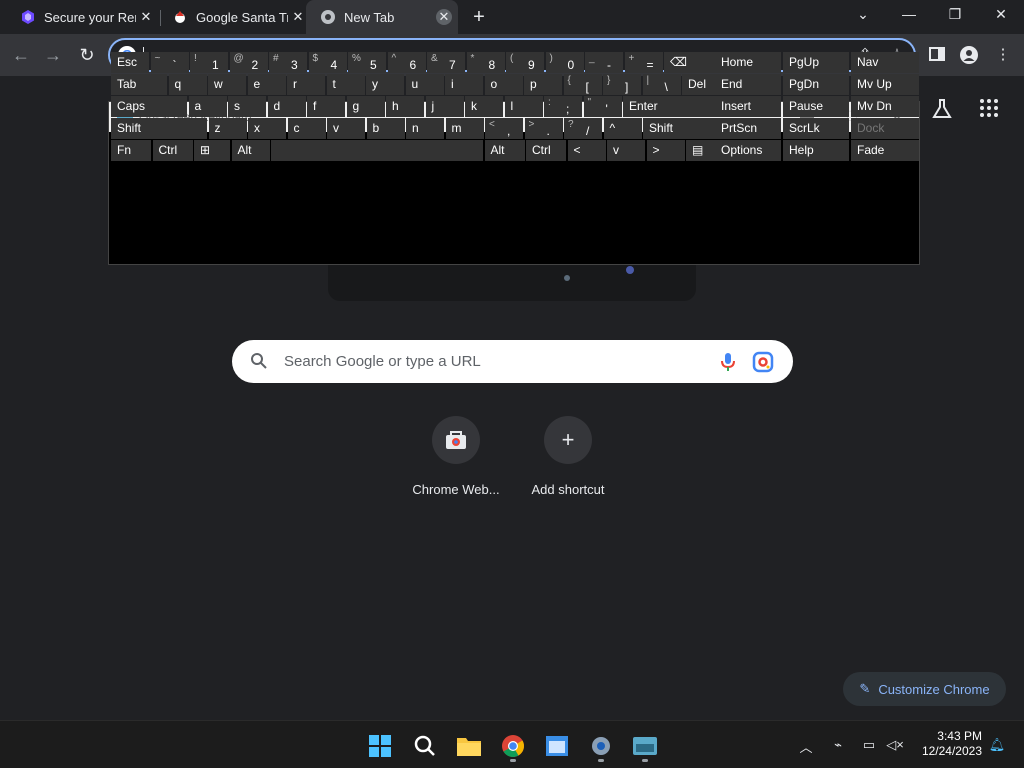 This screenshot has width=1024, height=768. Describe the element at coordinates (479, 17) in the screenshot. I see `new-tab-button: +` at that location.